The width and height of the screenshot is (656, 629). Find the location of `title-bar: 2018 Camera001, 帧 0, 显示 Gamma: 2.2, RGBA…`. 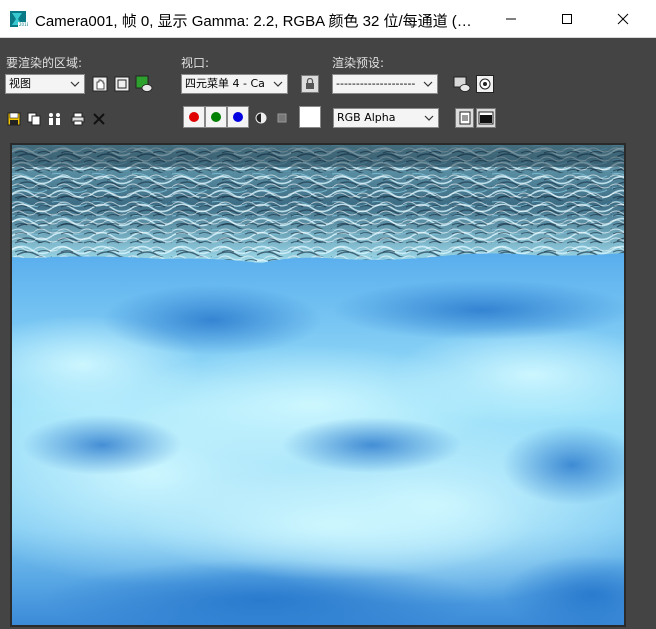

title-bar: 2018 Camera001, 帧 0, 显示 Gamma: 2.2, RGBA… is located at coordinates (328, 19).